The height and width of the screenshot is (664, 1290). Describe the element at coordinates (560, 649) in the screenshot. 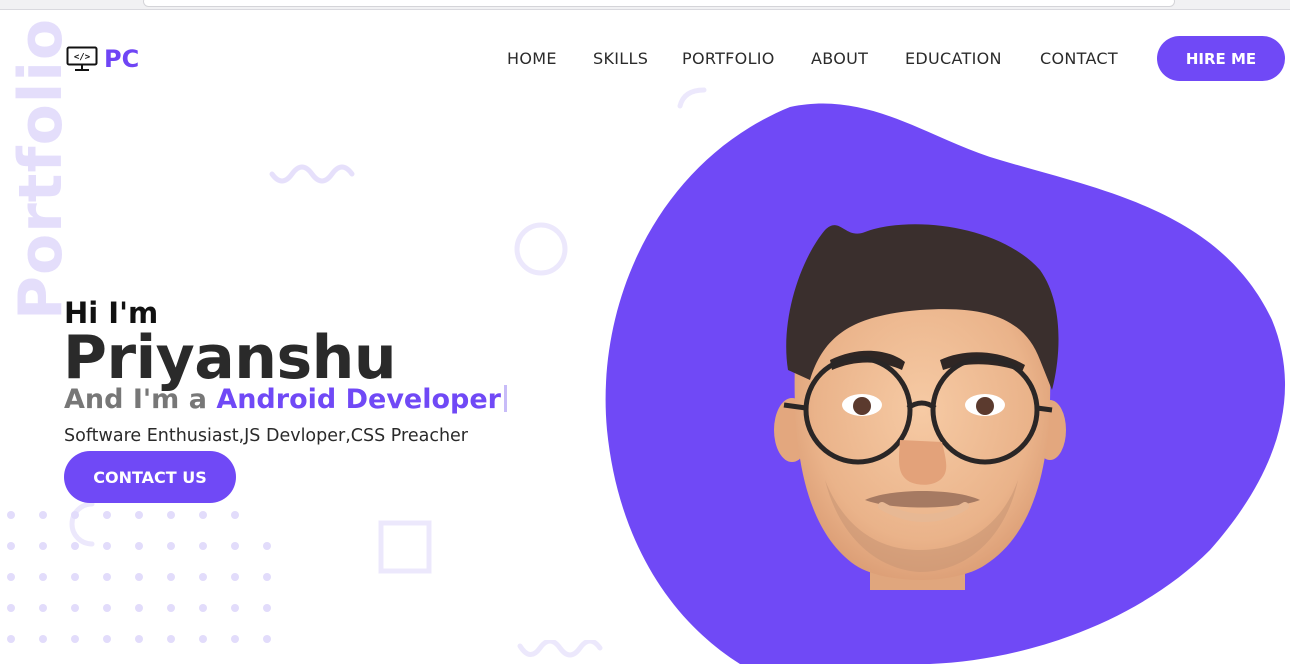

I see `squiggle-decoration-bottom` at that location.